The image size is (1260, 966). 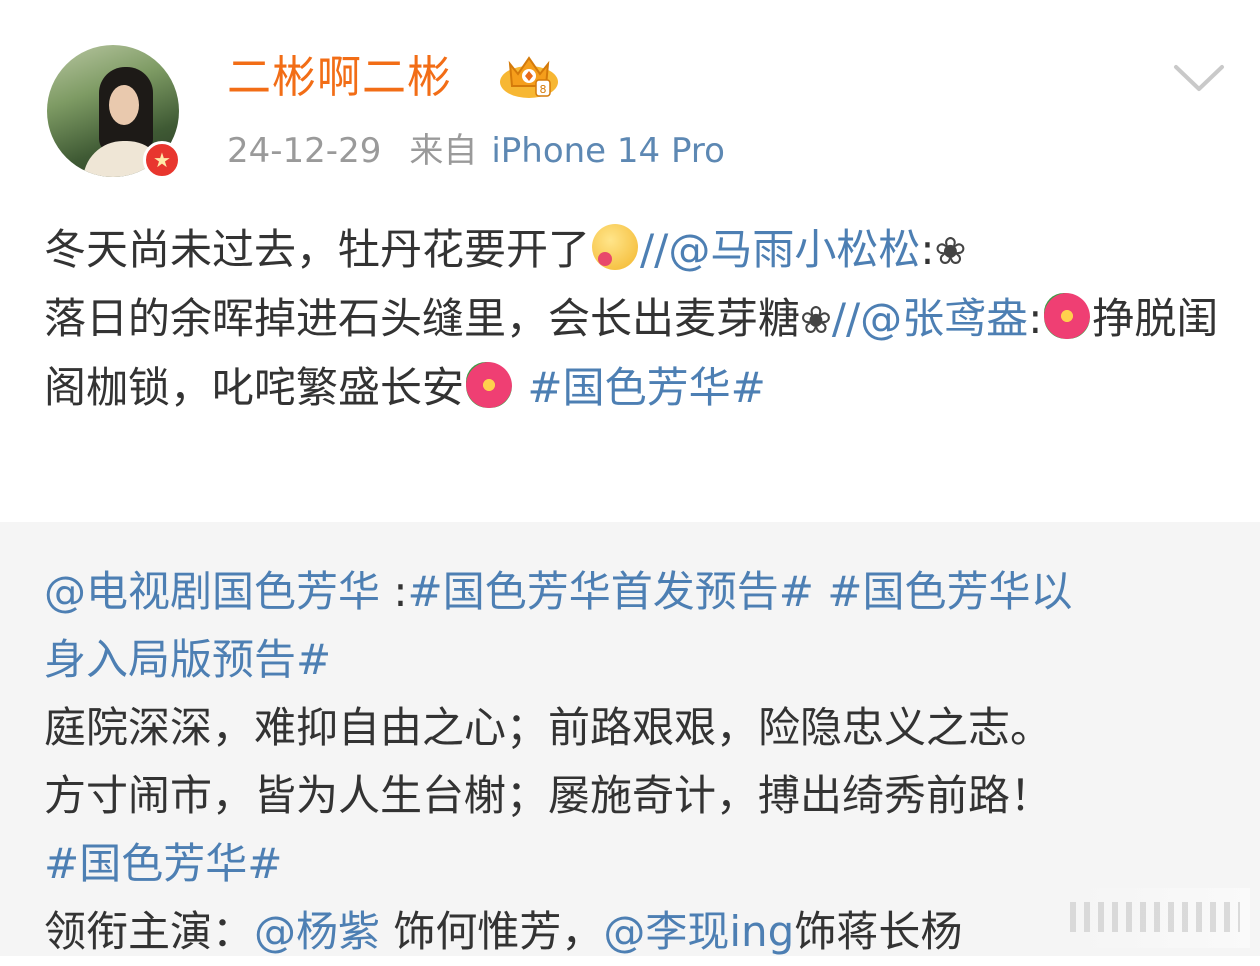 What do you see at coordinates (654, 249) in the screenshot?
I see `body-slashes-1: //` at bounding box center [654, 249].